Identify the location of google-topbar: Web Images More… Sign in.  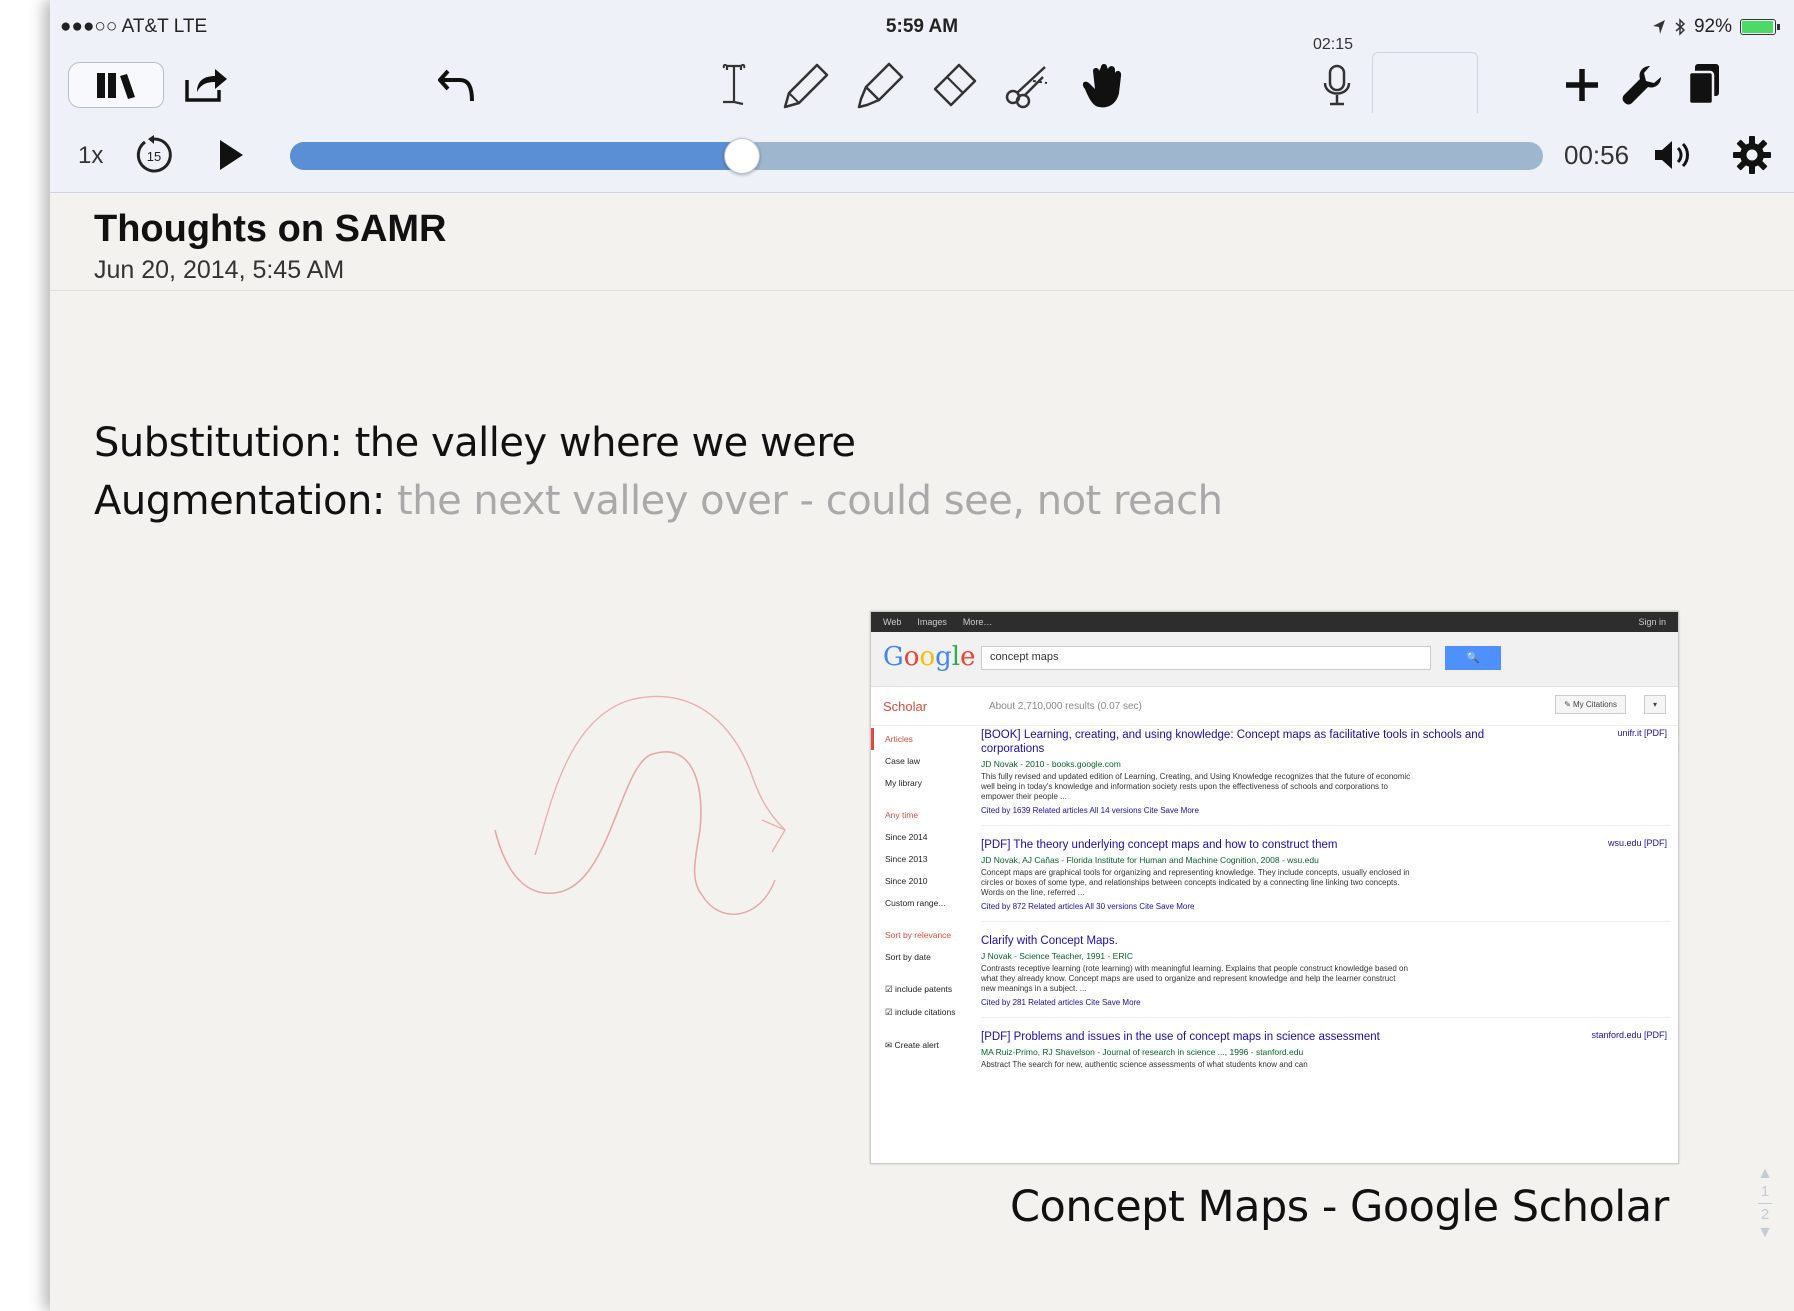
(1274, 622).